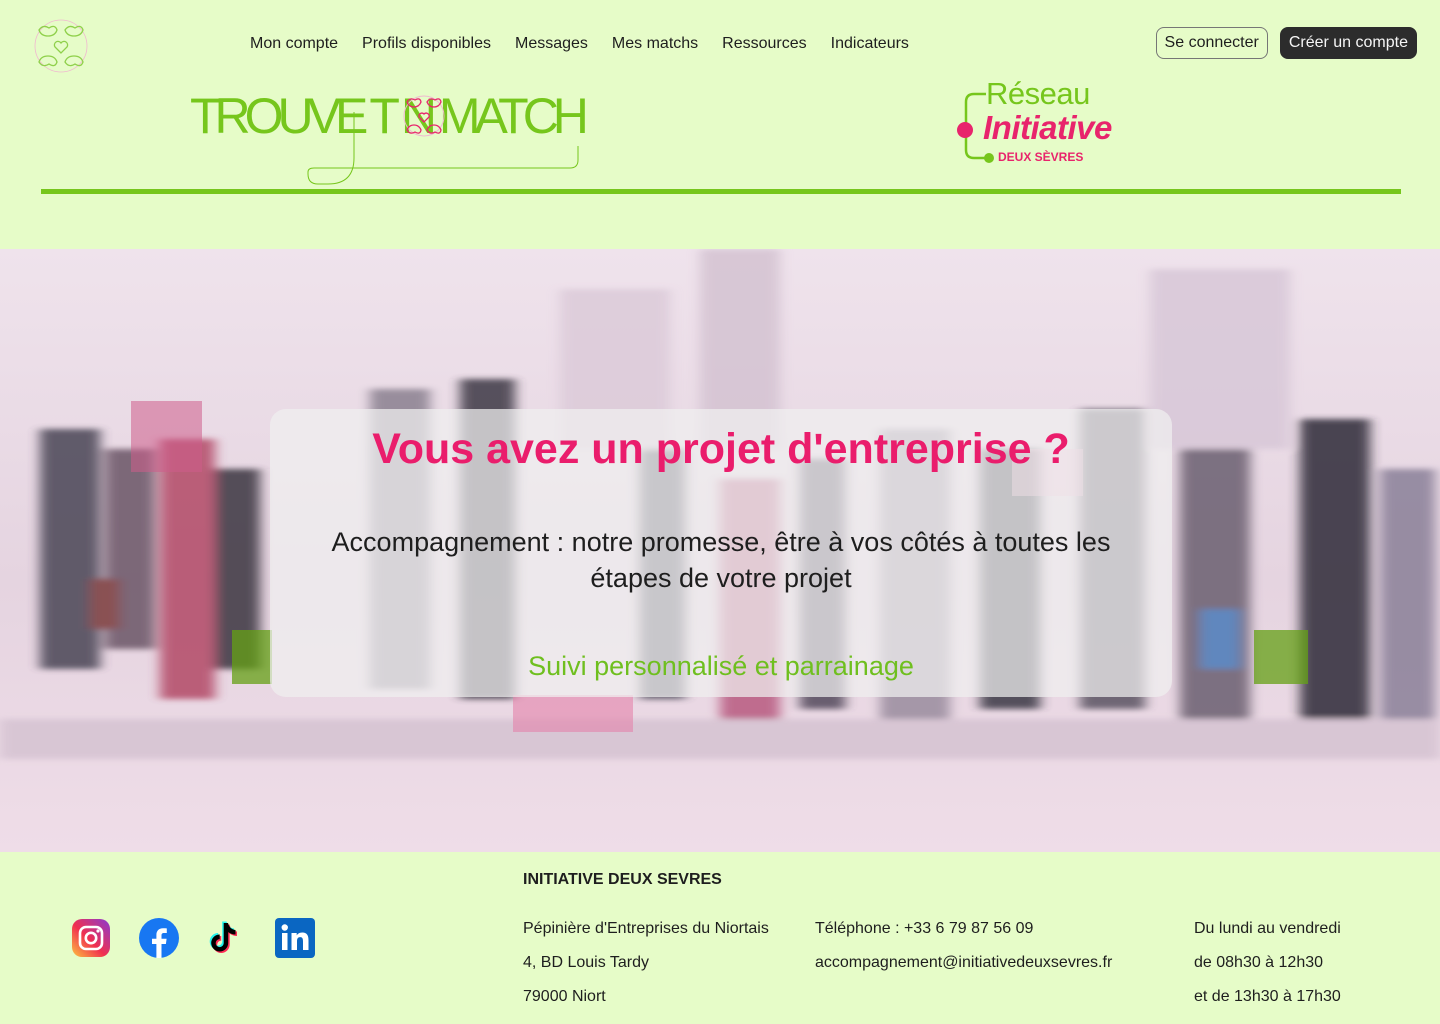 This screenshot has width=1440, height=1024. Describe the element at coordinates (159, 938) in the screenshot. I see `facebook-icon` at that location.